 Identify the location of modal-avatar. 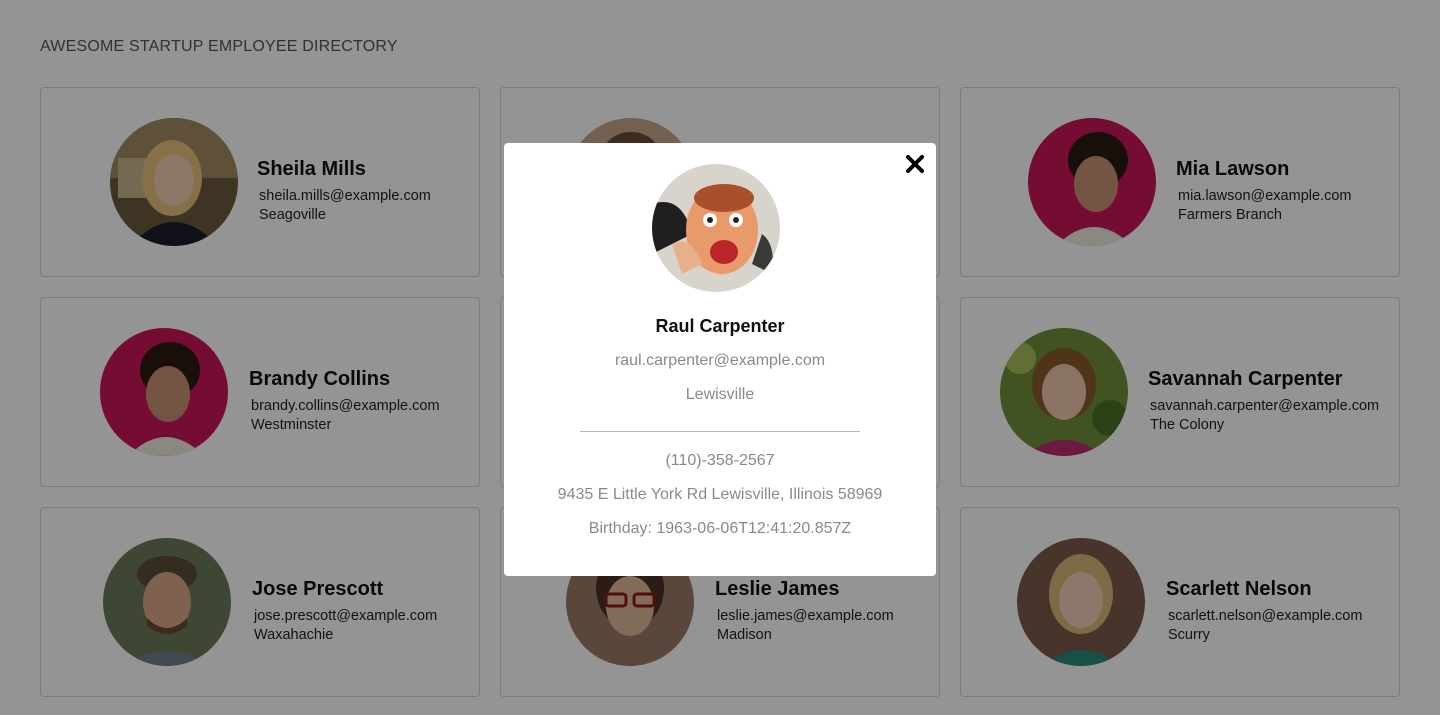
(716, 228).